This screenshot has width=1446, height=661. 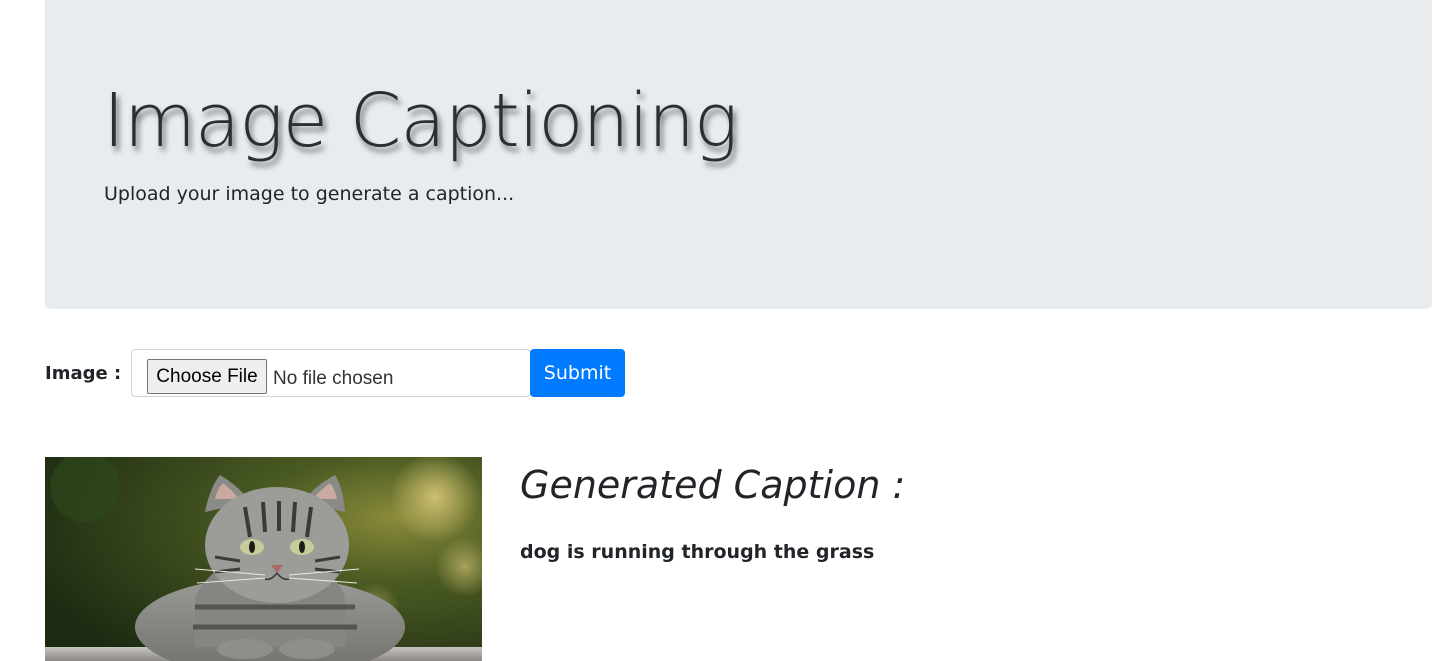 I want to click on choose-file-button: Choose File, so click(x=207, y=376).